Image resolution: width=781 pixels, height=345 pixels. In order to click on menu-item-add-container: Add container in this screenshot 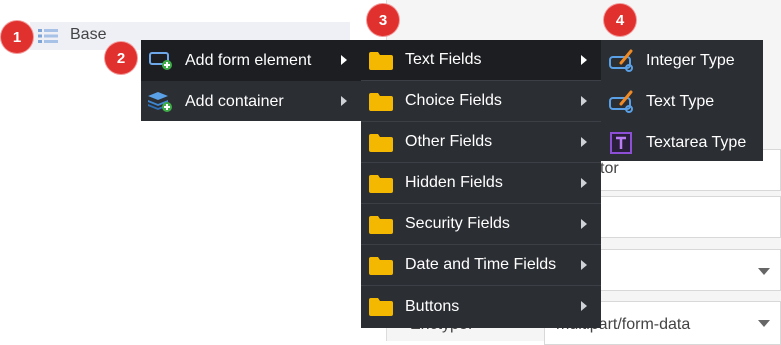, I will do `click(251, 101)`.